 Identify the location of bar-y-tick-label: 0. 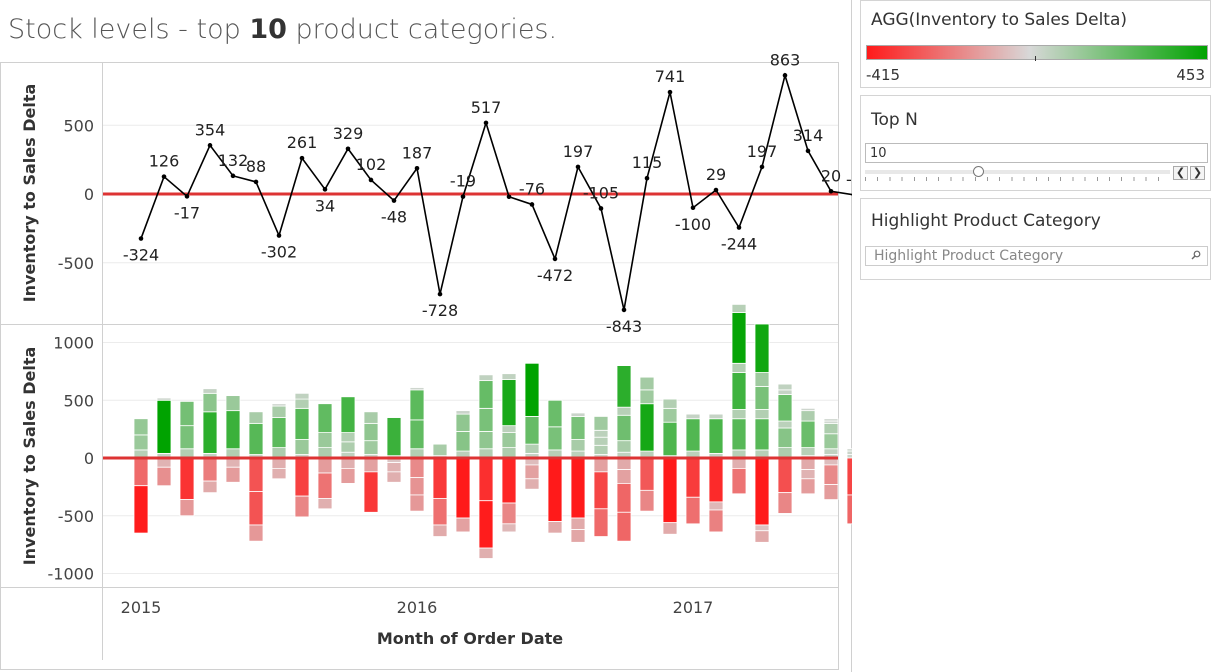
(89, 458).